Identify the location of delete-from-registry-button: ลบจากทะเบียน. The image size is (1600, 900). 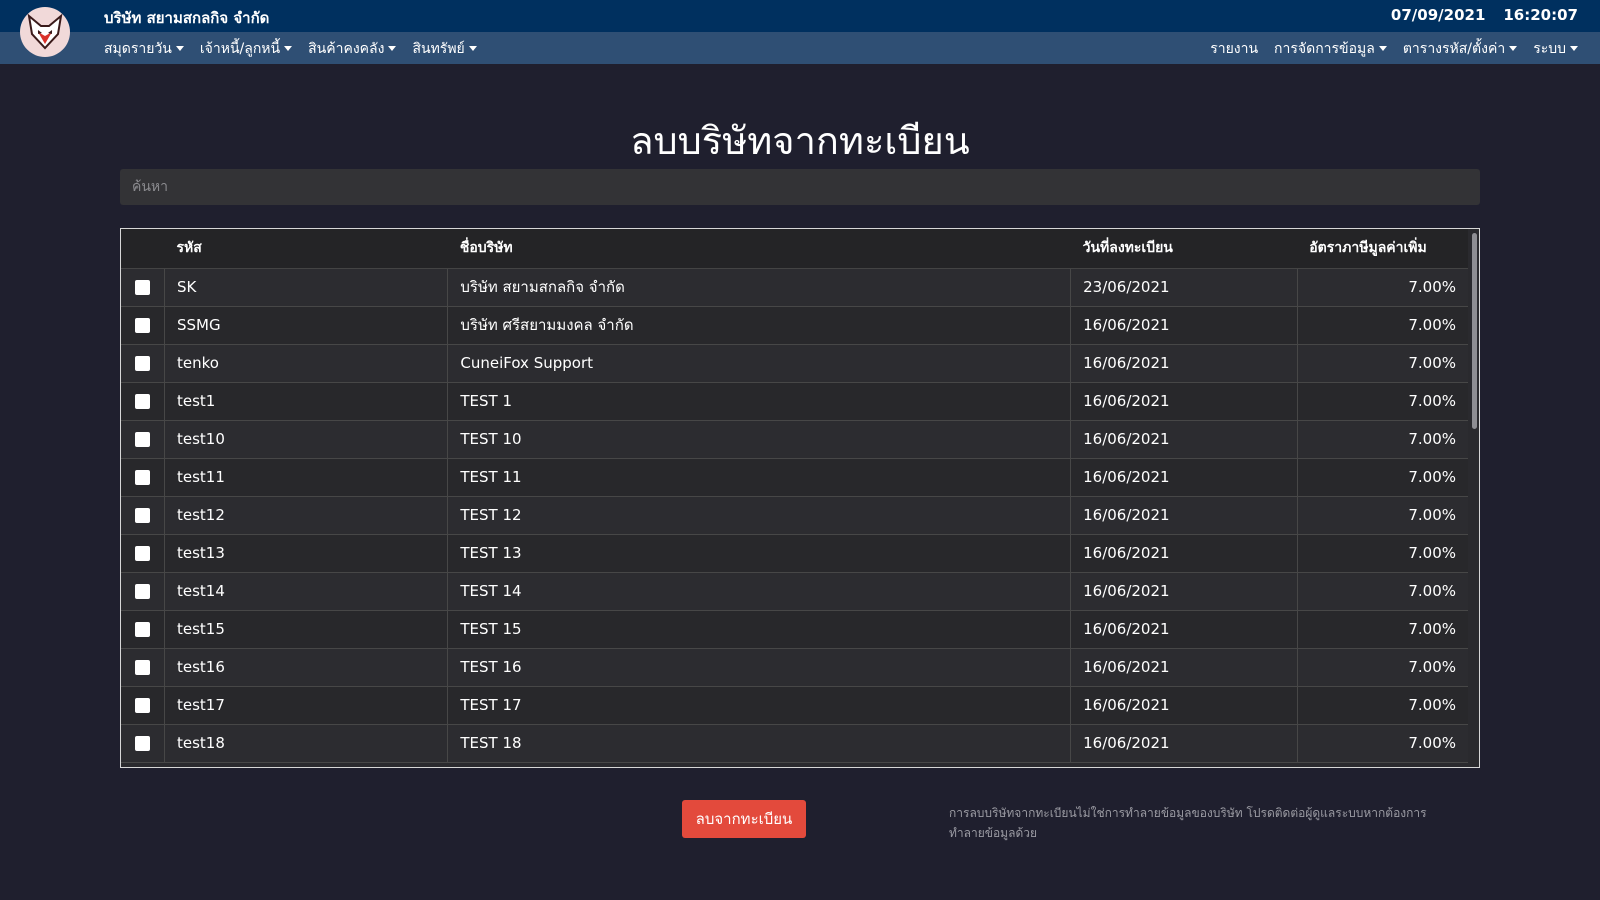
(744, 819).